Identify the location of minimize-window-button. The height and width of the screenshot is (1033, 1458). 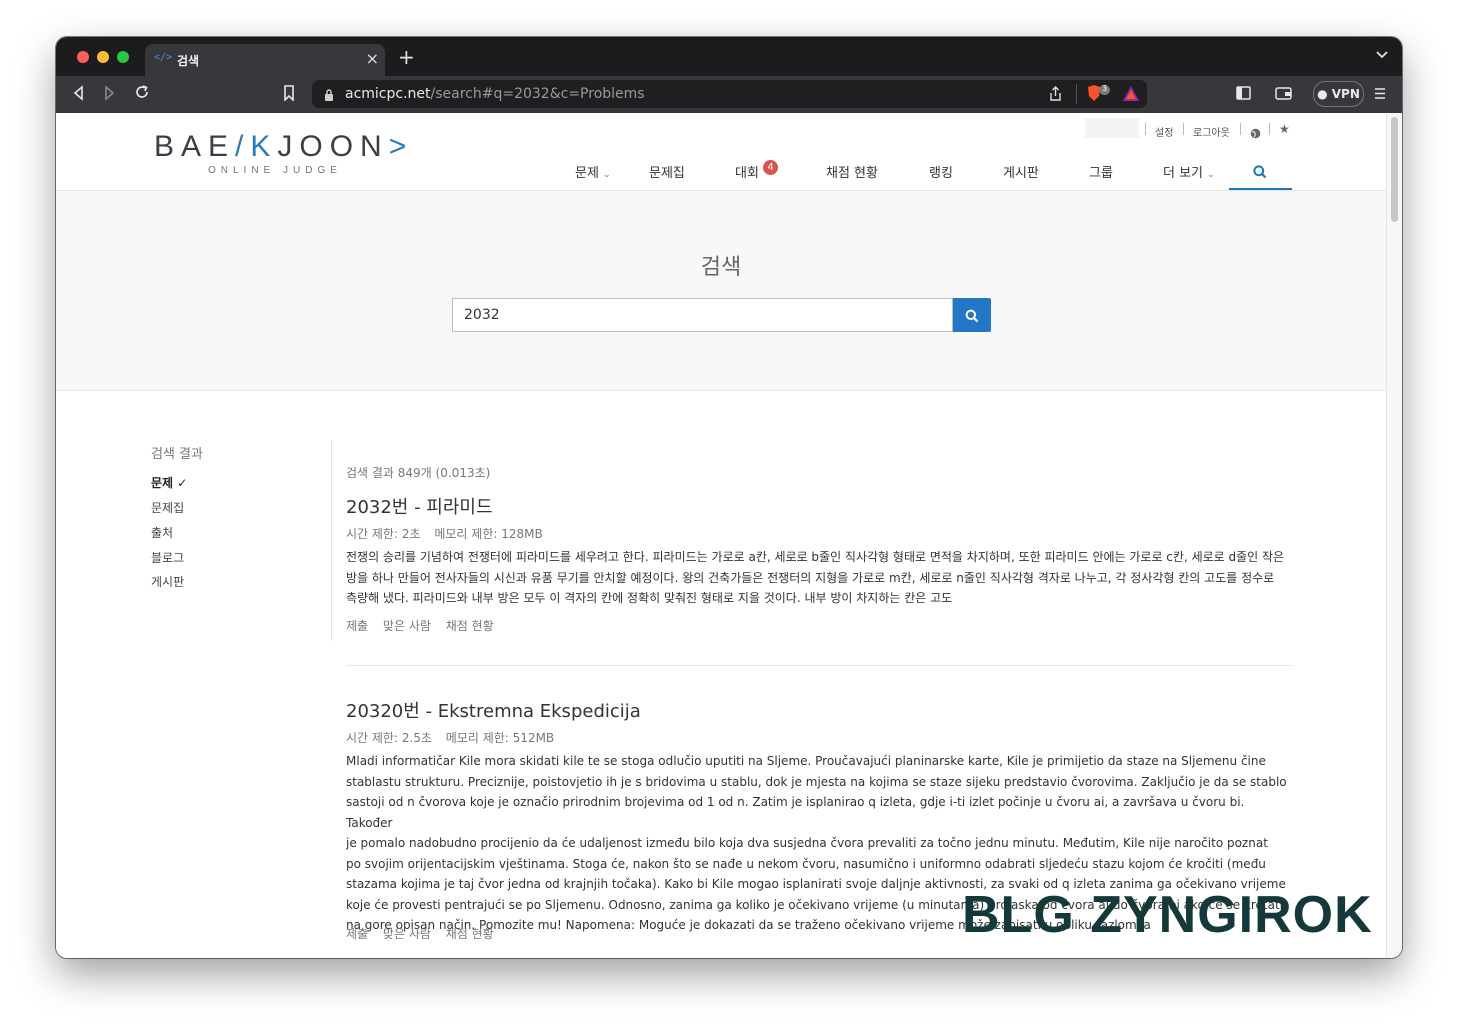
(103, 57).